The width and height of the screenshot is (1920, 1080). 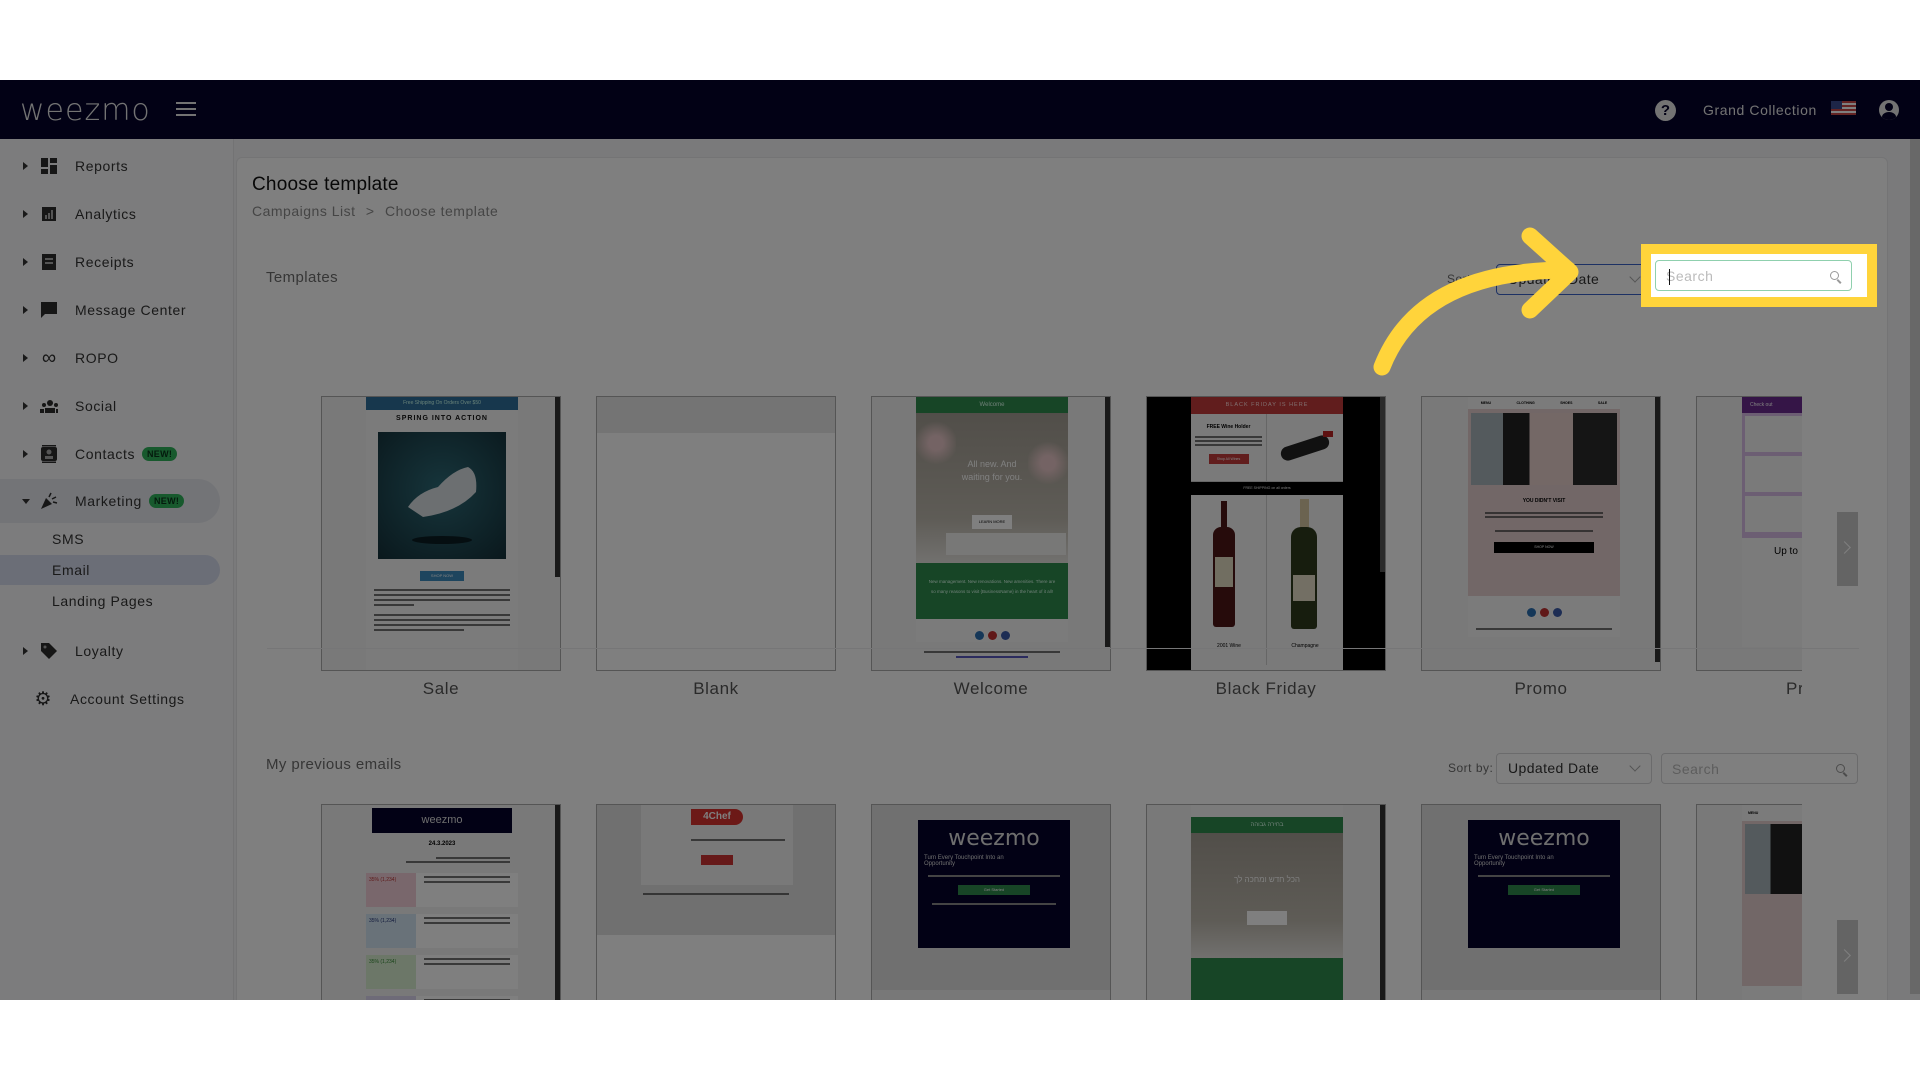 I want to click on preview-offer: FREE Wine Holder, so click(x=1228, y=427).